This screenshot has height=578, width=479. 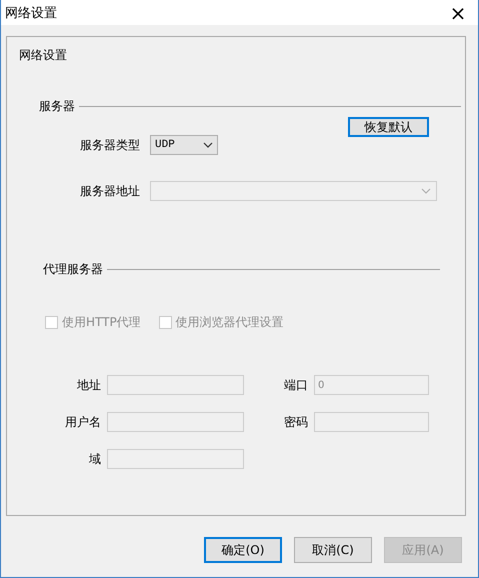 I want to click on panel-caption: 网络设置, so click(x=43, y=55).